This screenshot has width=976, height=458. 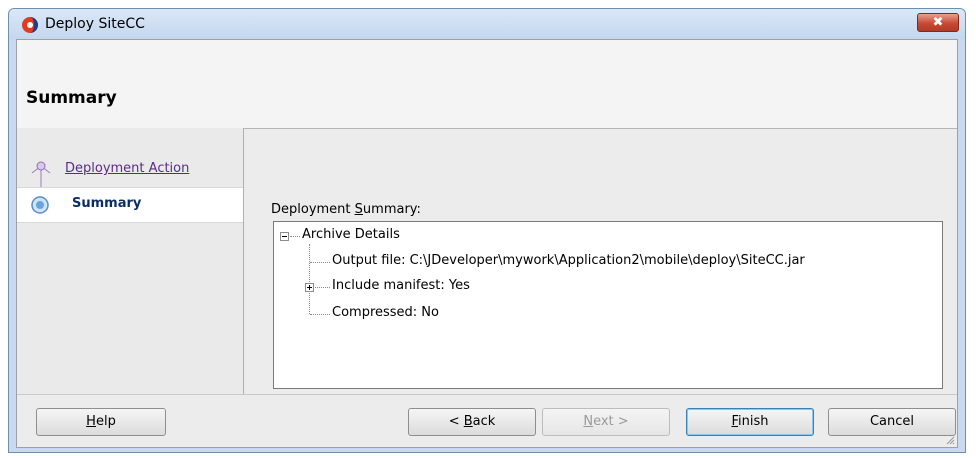 What do you see at coordinates (385, 312) in the screenshot?
I see `tree-node-compressed: Compressed: No` at bounding box center [385, 312].